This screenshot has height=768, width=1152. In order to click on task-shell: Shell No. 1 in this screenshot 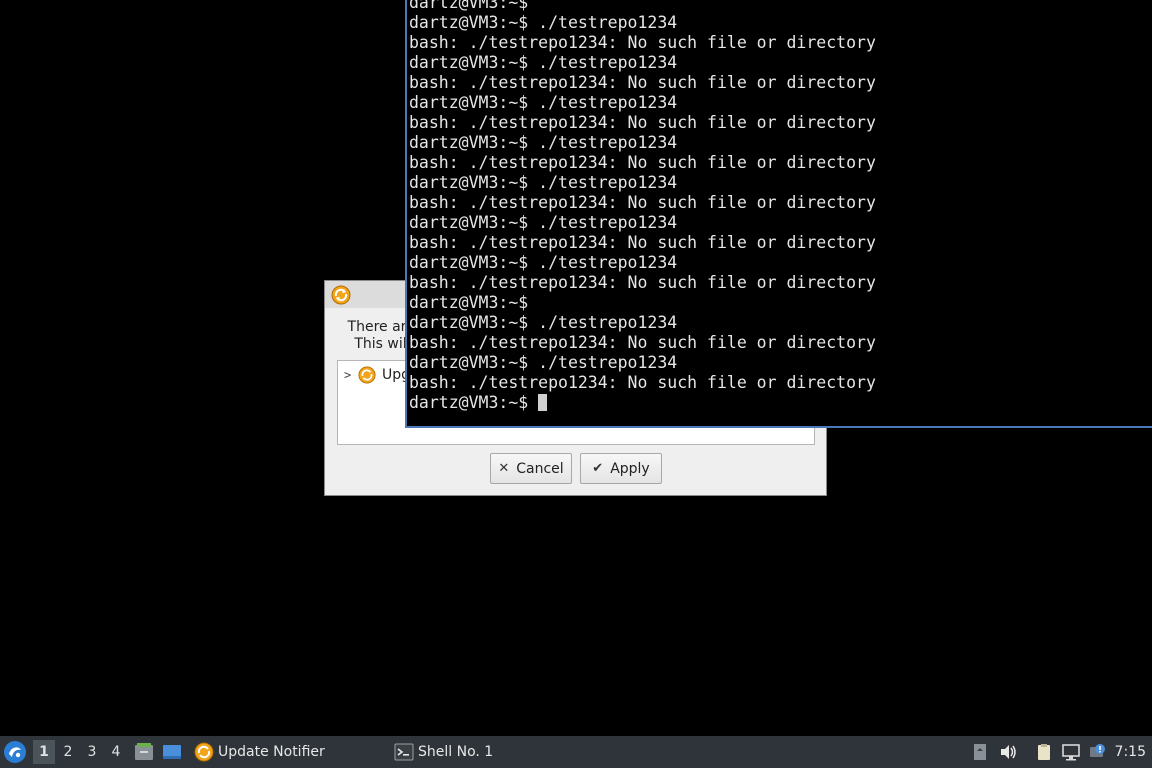, I will do `click(443, 752)`.